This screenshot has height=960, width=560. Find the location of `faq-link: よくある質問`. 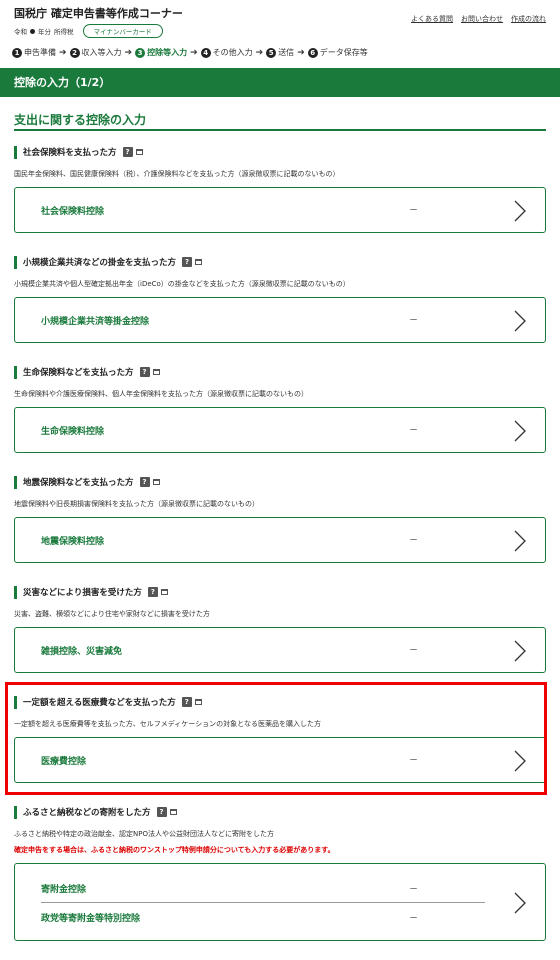

faq-link: よくある質問 is located at coordinates (432, 19).